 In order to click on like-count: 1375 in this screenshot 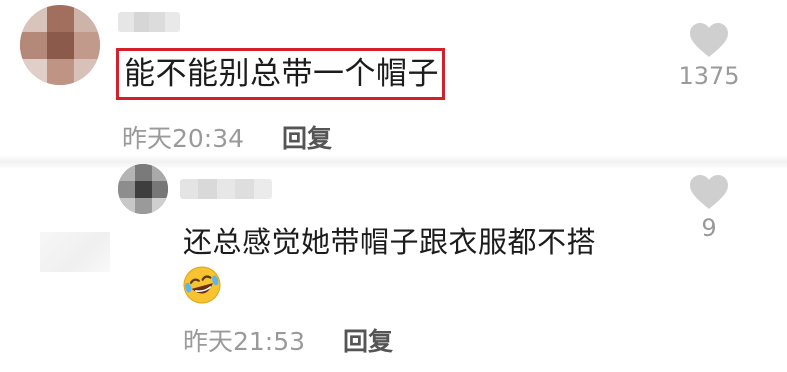, I will do `click(709, 76)`.